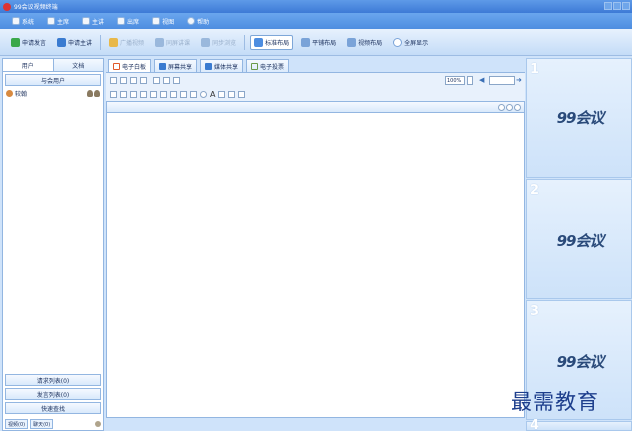 This screenshot has height=431, width=632. I want to click on button-label: 申请发言, so click(34, 43).